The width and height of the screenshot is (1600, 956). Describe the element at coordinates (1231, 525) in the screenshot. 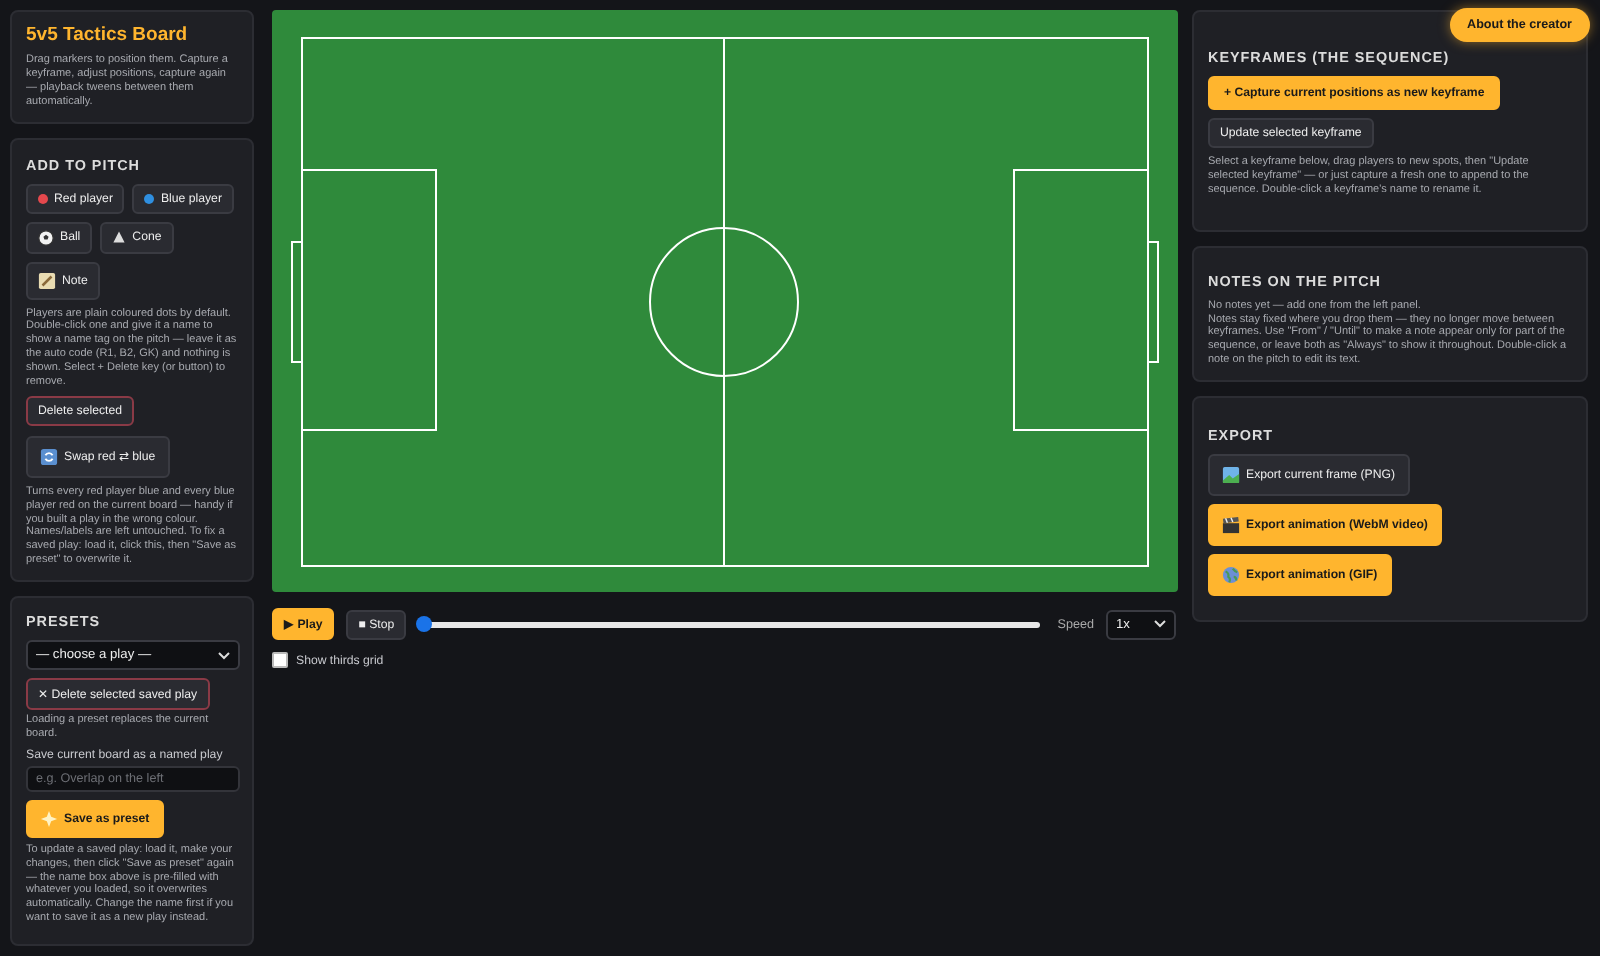

I see `clapperboard-icon` at that location.